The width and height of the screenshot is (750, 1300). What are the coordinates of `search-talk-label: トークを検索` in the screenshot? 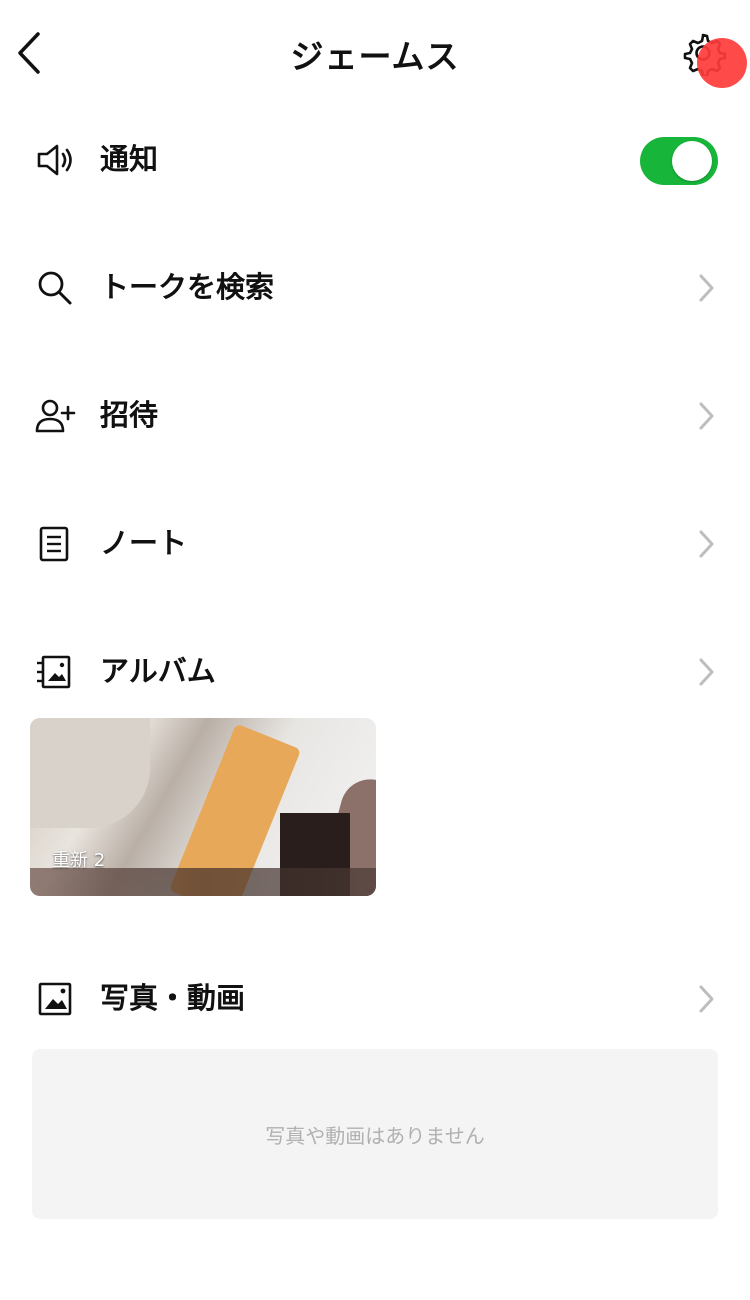 It's located at (187, 287).